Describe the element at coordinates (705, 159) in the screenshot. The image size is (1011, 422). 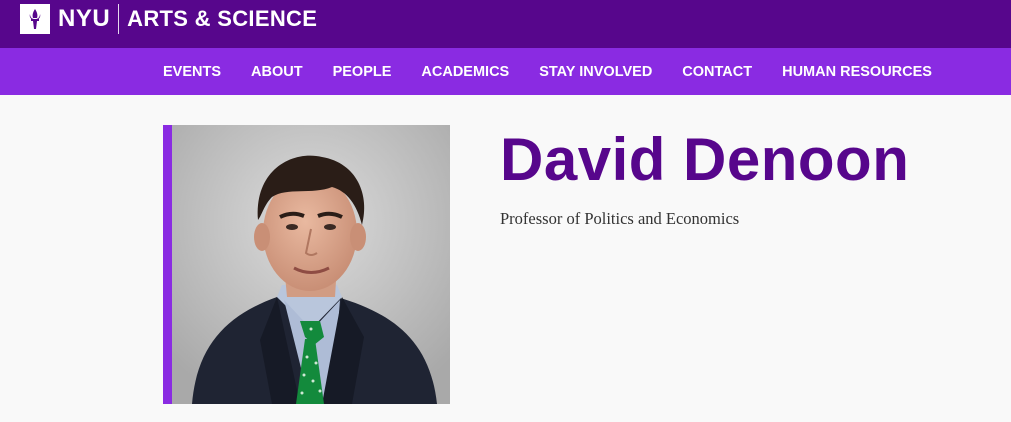
I see `profile-name: David Denoon` at that location.